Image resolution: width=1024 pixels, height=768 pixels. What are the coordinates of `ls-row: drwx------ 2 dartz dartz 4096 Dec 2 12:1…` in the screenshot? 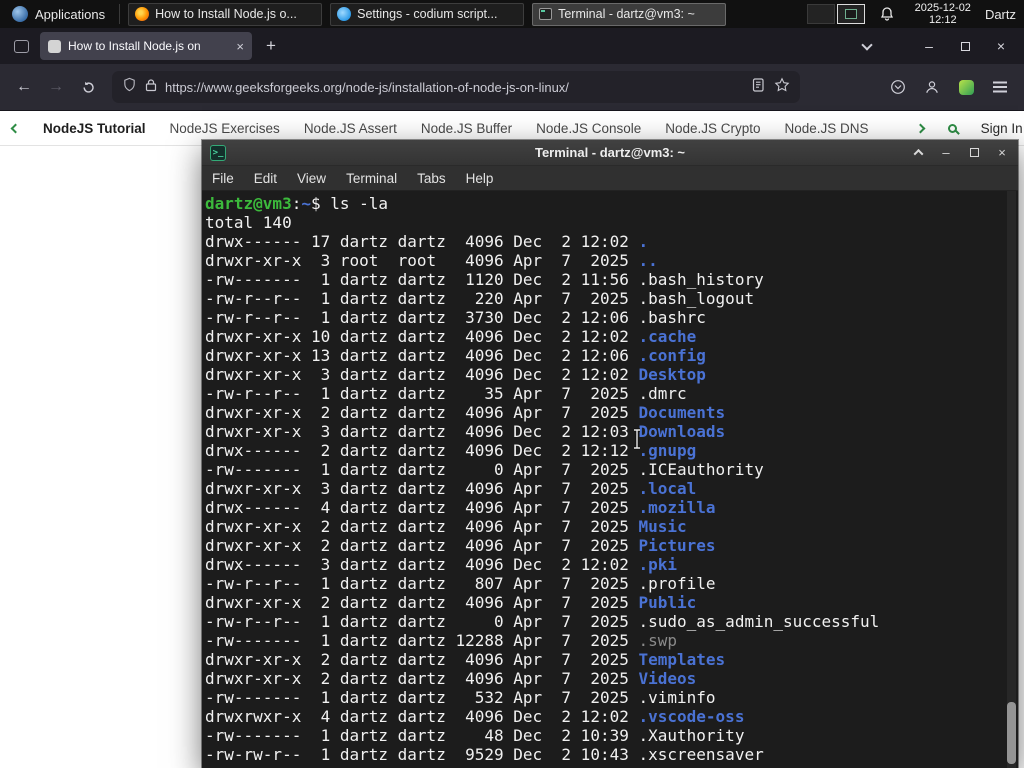 It's located at (451, 450).